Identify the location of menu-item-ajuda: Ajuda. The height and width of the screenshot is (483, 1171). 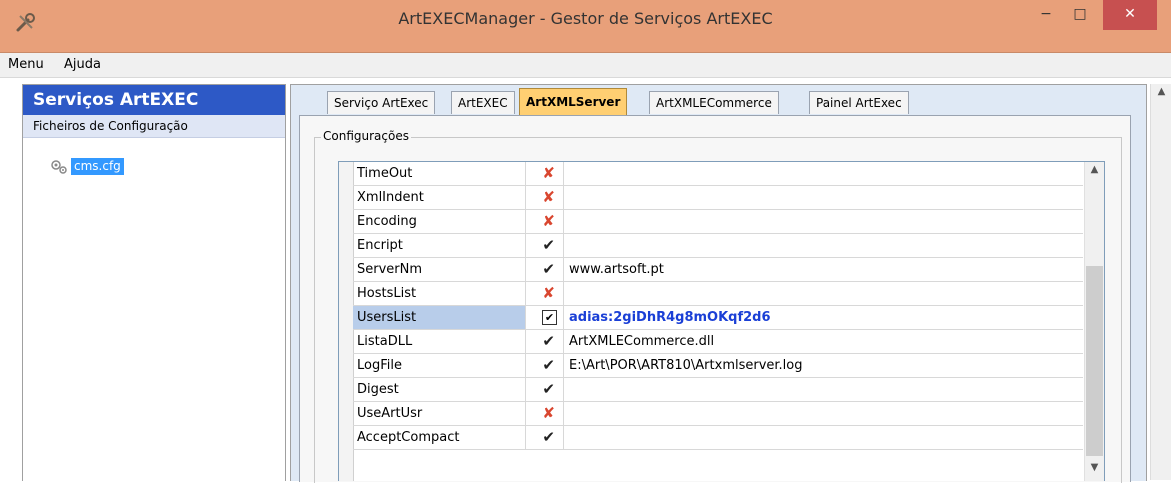
(82, 64).